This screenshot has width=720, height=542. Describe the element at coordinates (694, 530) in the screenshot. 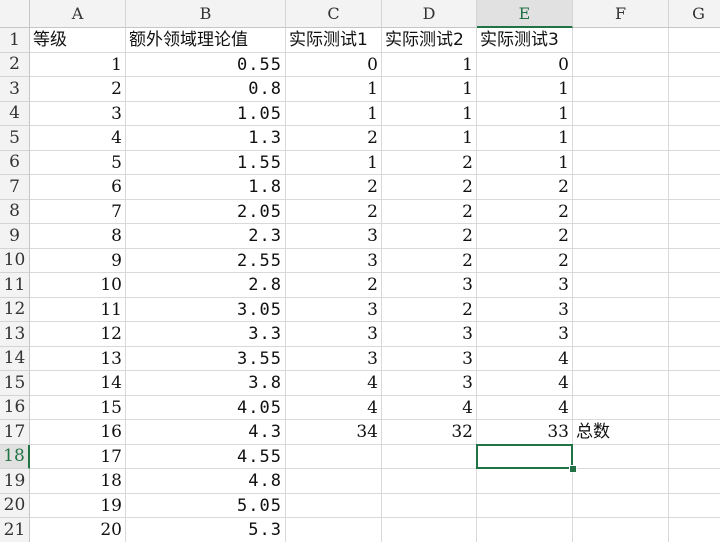

I see `cell-G21` at that location.